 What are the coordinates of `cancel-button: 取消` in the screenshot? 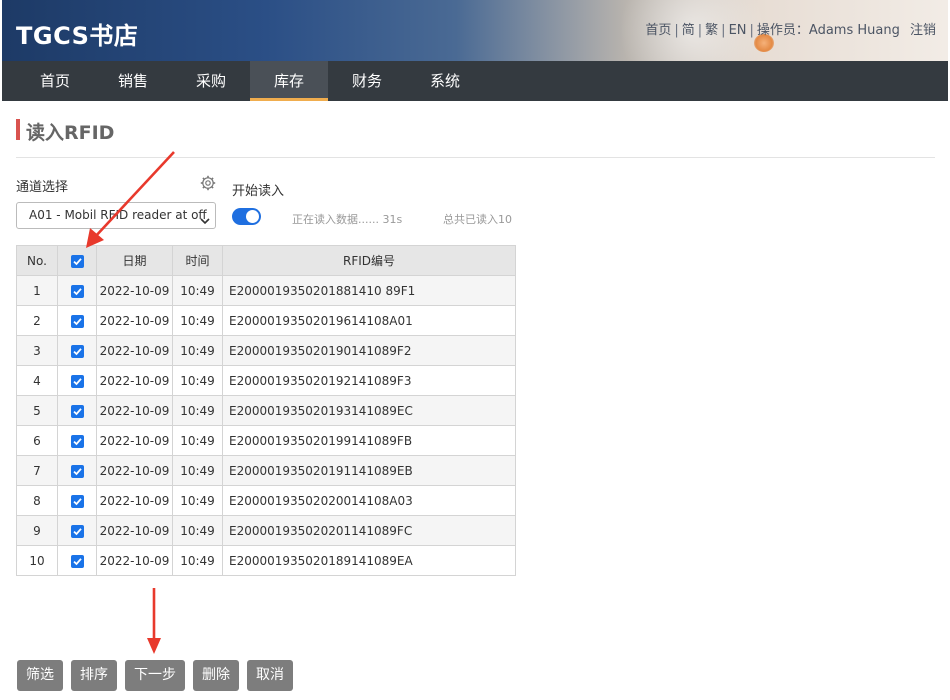 It's located at (270, 675).